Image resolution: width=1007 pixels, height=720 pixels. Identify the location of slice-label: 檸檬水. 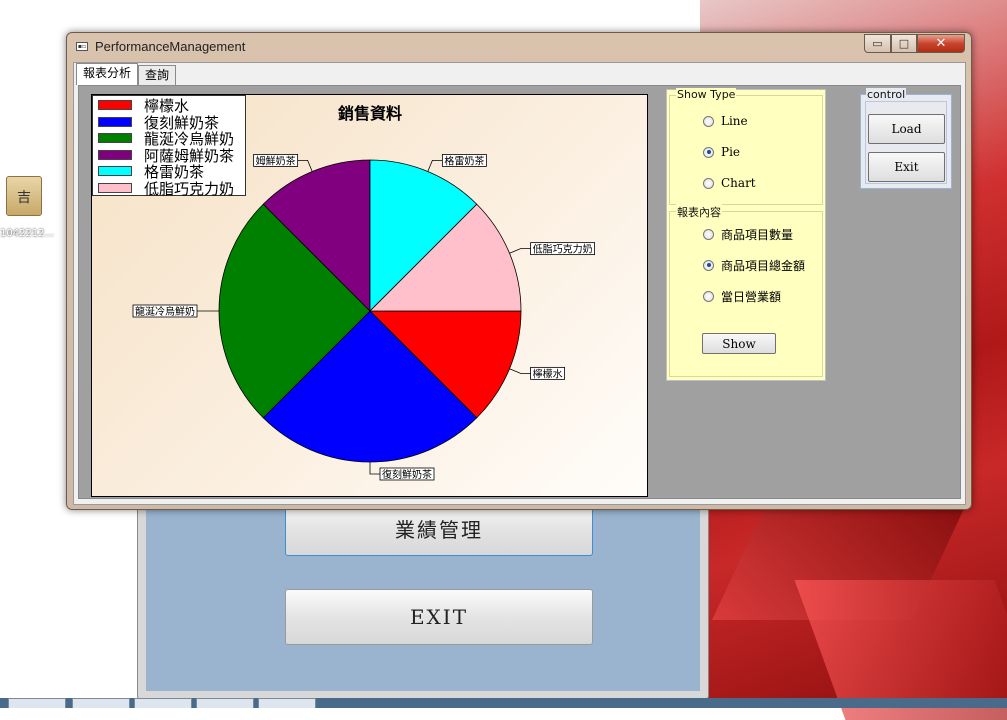
(548, 373).